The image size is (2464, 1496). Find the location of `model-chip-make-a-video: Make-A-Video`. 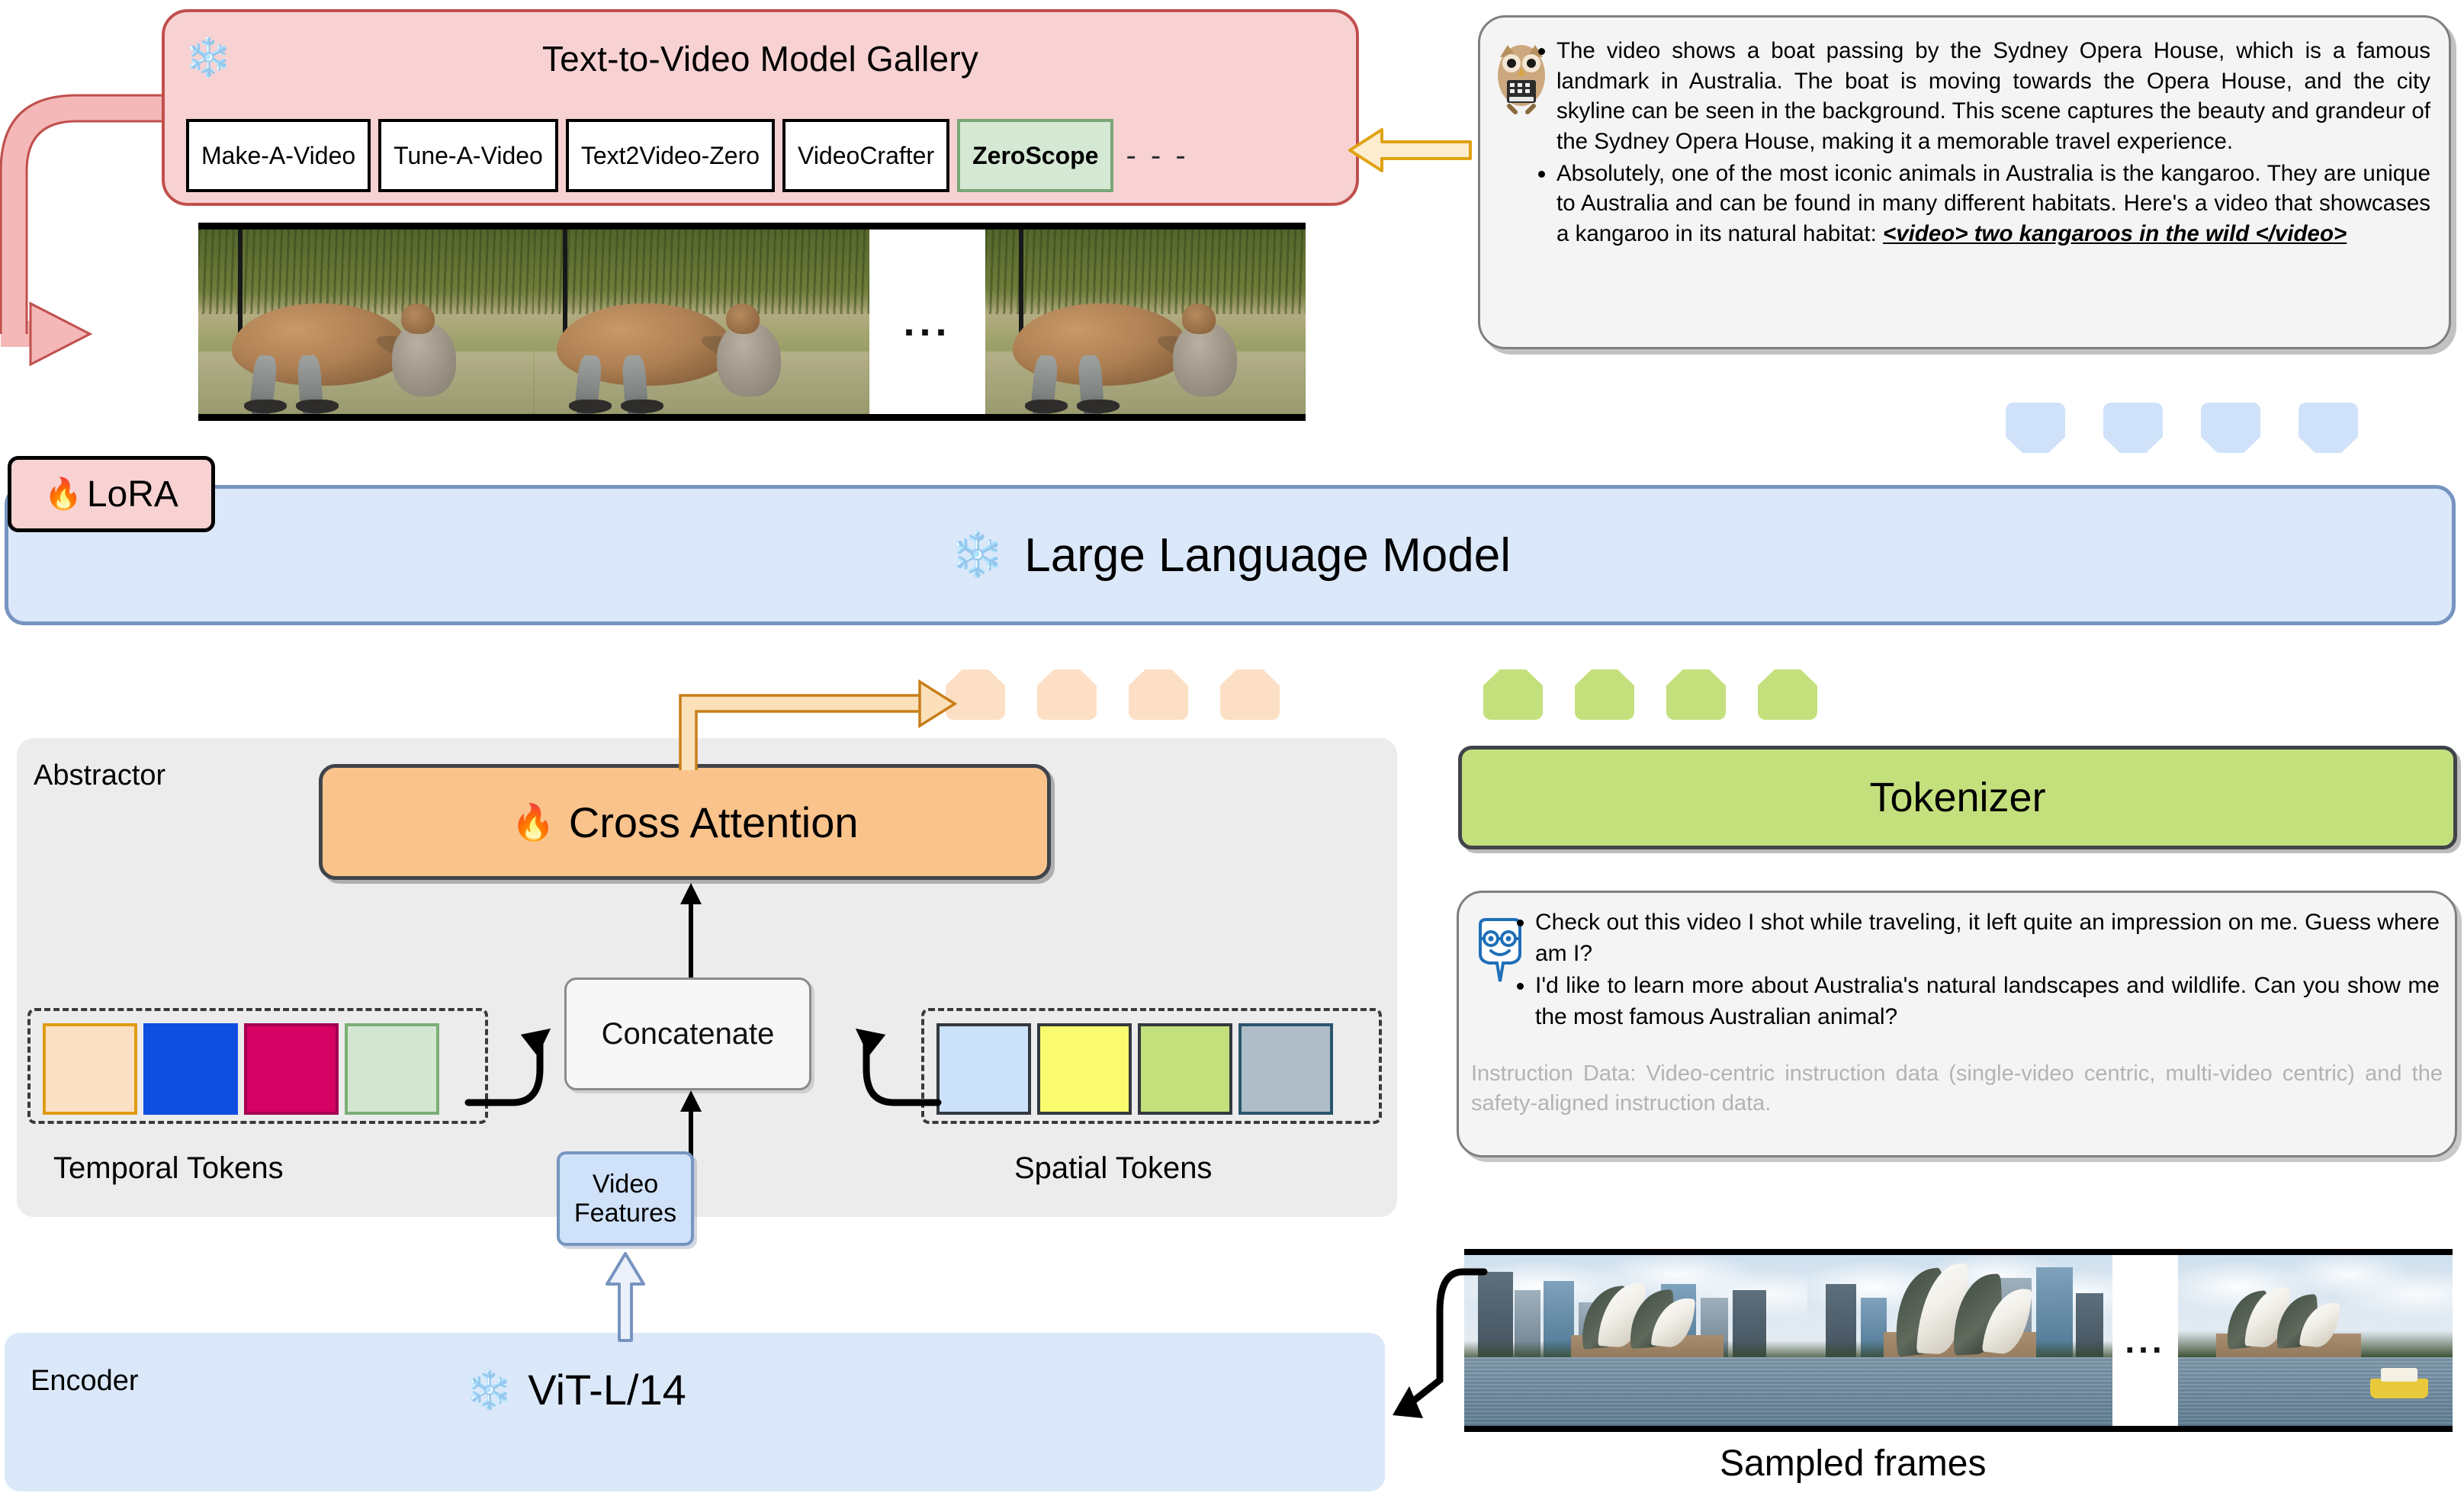

model-chip-make-a-video: Make-A-Video is located at coordinates (278, 155).